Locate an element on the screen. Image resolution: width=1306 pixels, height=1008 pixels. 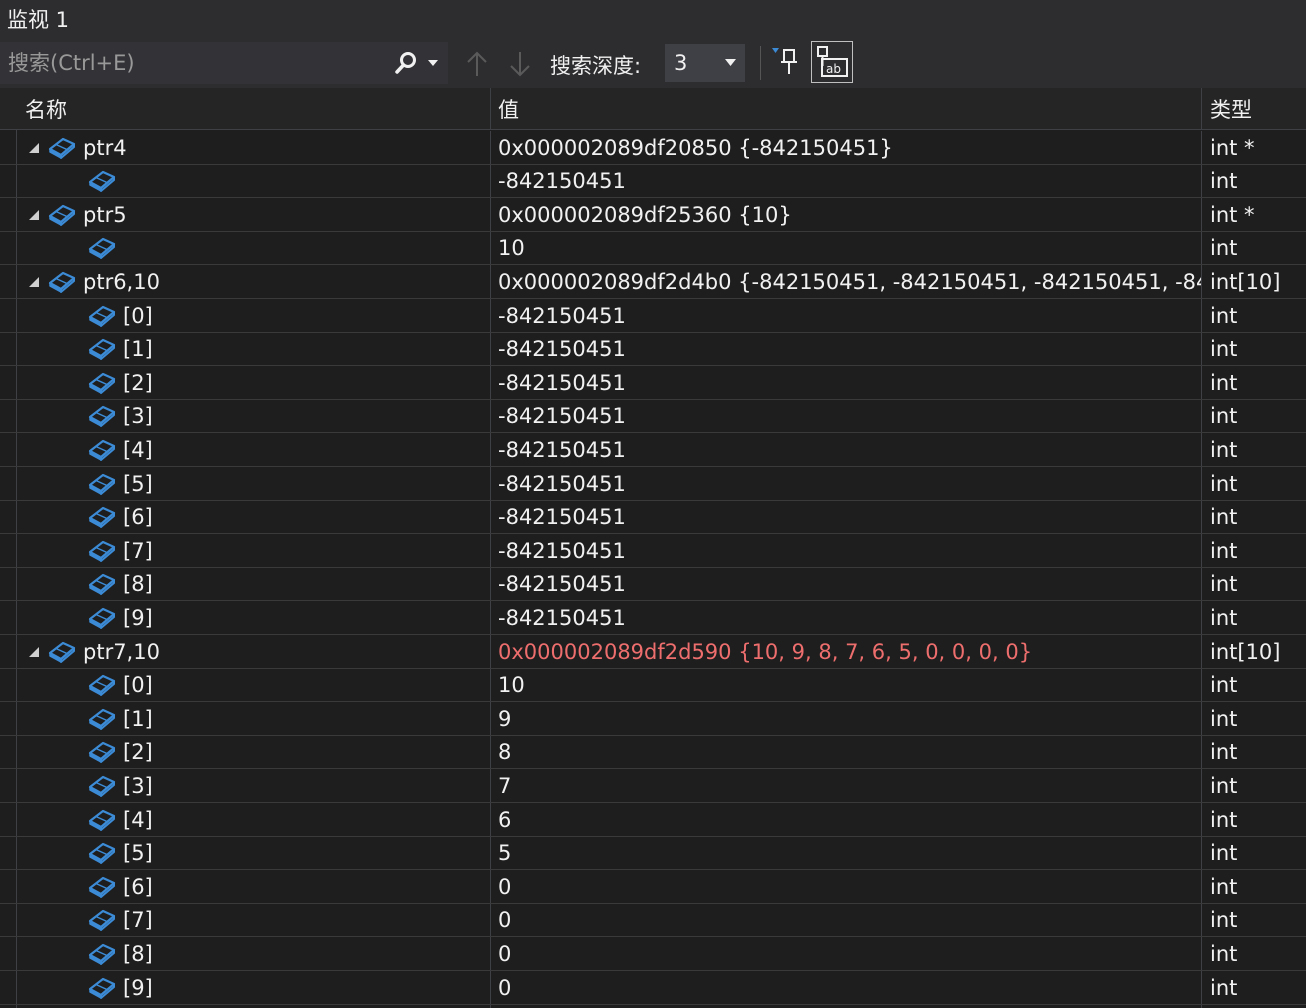
watch-row: [4] 6 int is located at coordinates (653, 820).